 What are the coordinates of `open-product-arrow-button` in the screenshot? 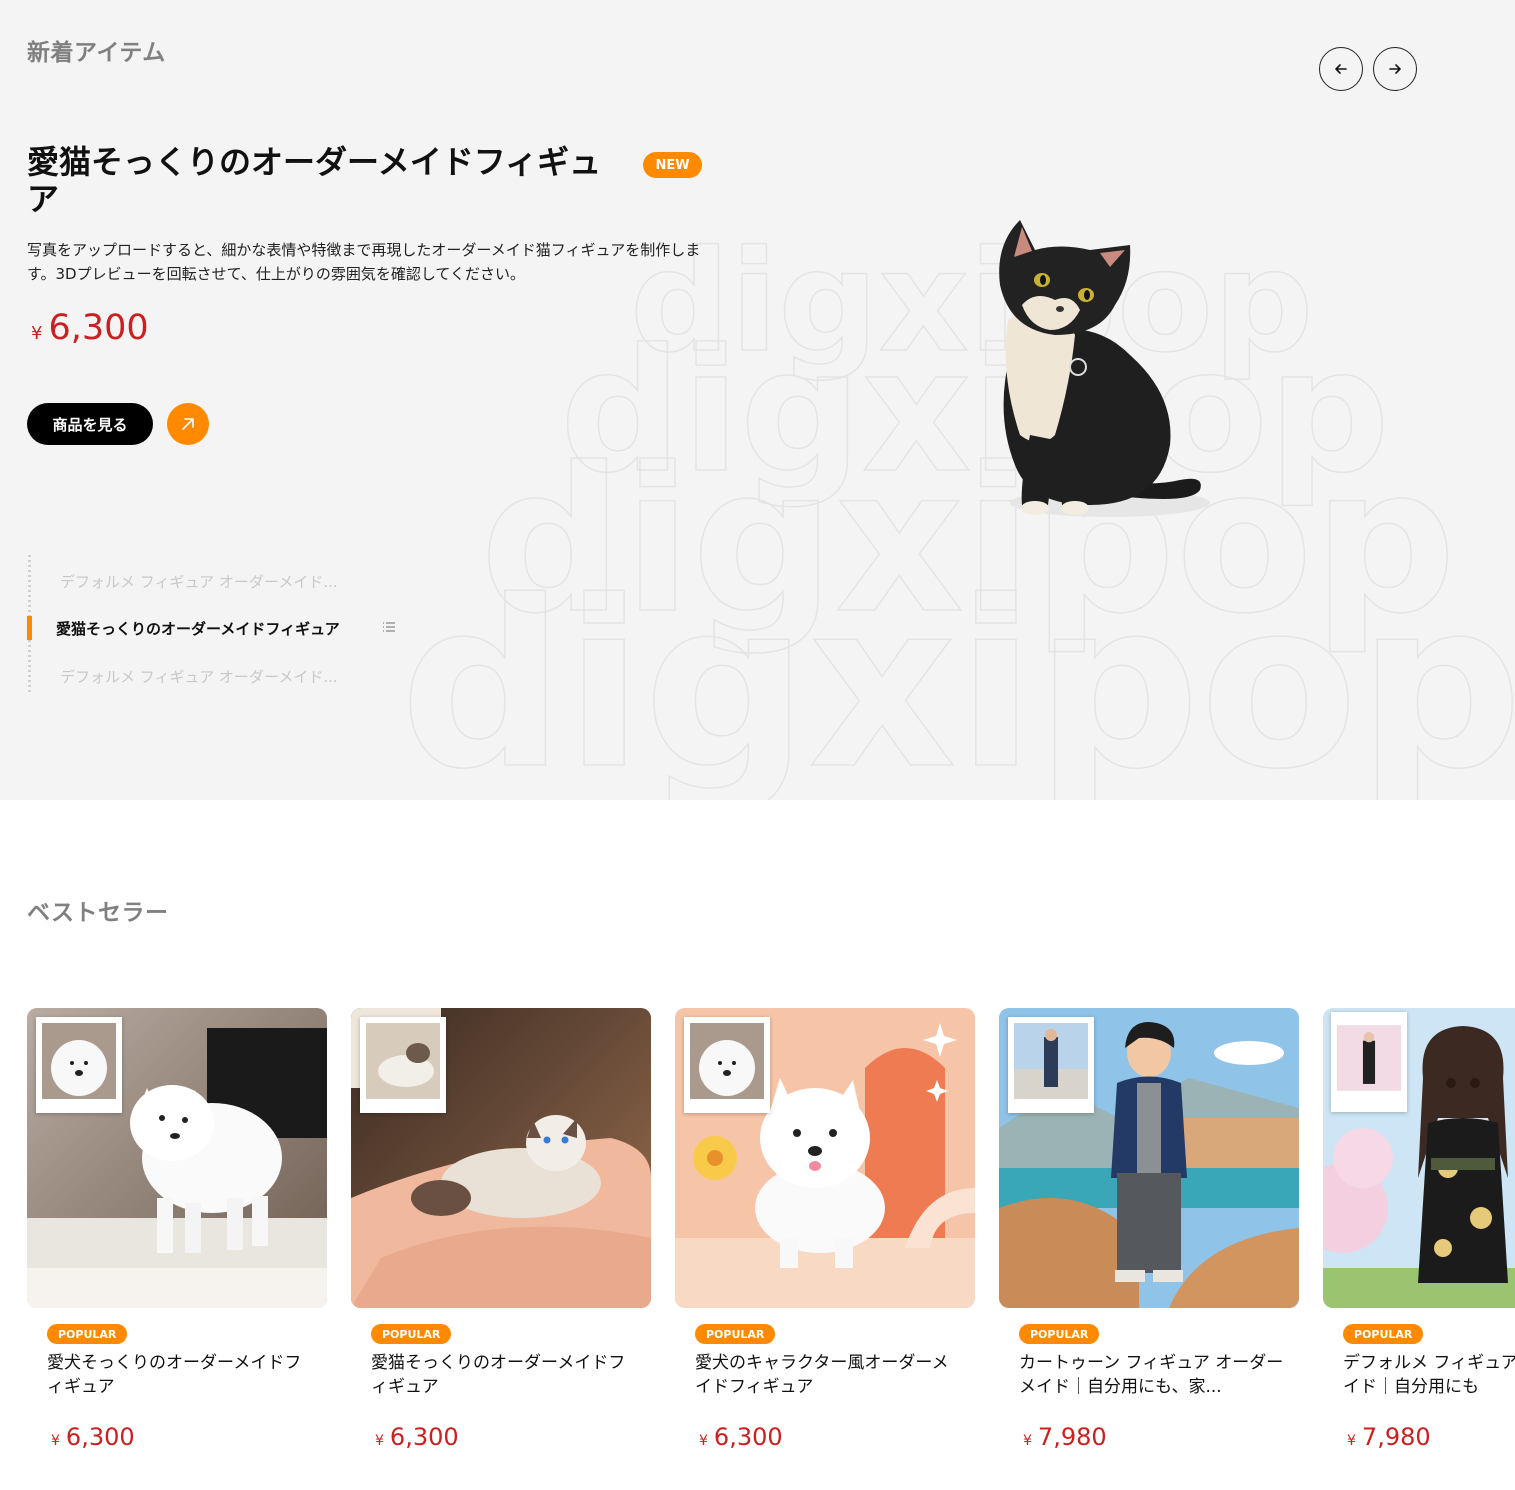 It's located at (188, 424).